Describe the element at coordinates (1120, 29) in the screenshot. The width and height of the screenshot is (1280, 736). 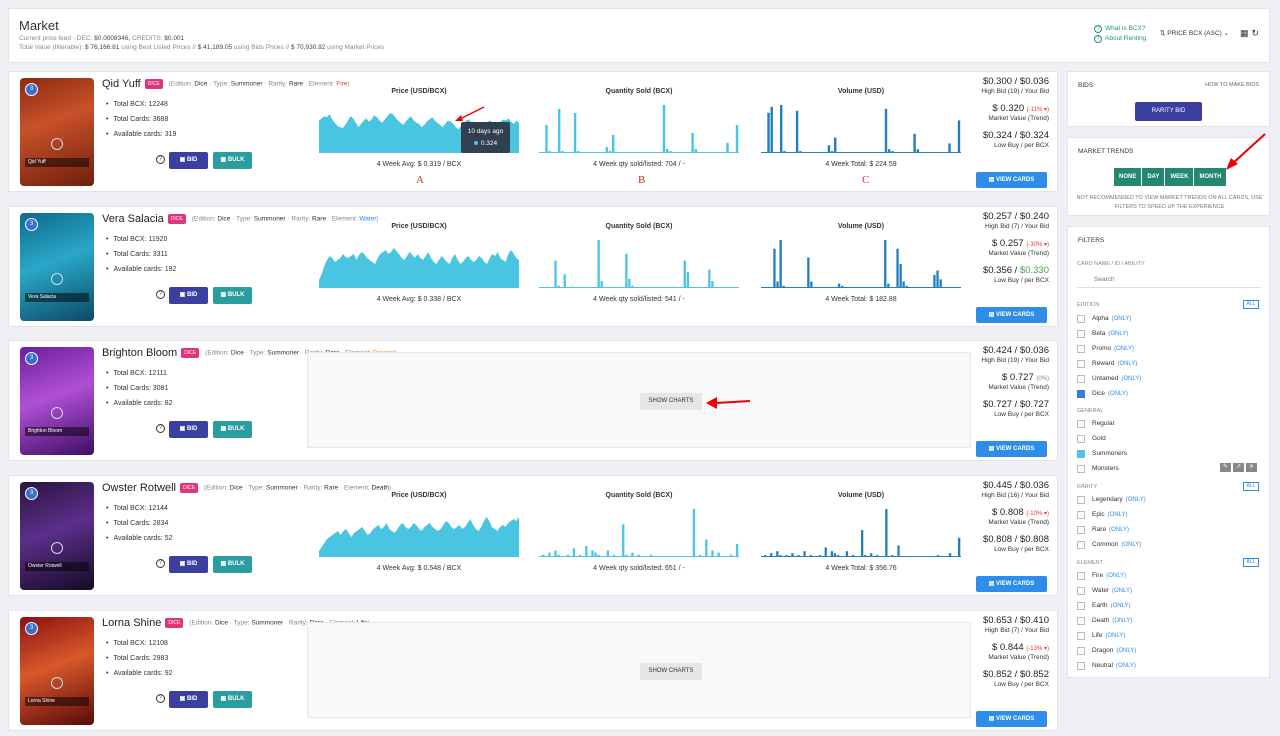
I see `what-is-bcx-link: ? What is BCX?` at that location.